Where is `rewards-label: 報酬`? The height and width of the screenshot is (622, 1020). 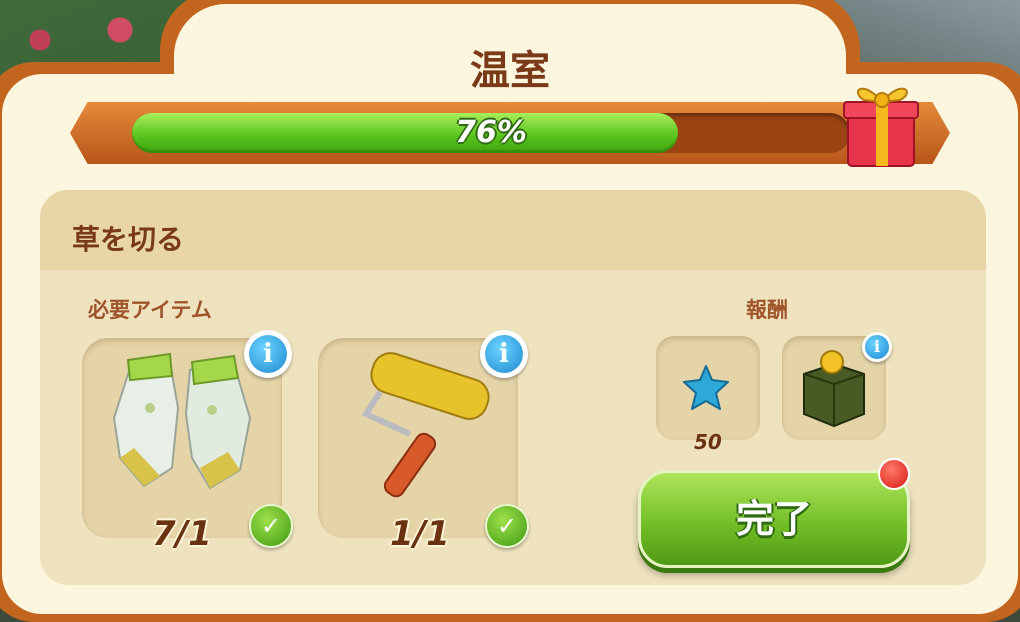 rewards-label: 報酬 is located at coordinates (767, 310).